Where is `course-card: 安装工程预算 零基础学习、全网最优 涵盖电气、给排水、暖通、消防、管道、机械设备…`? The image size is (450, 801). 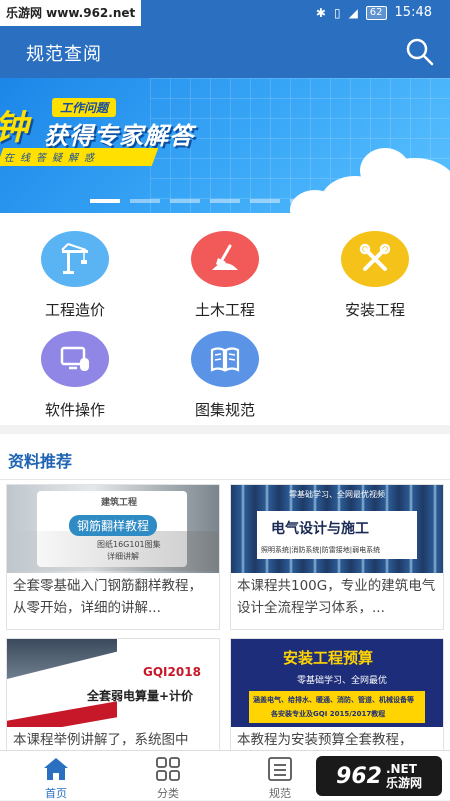
course-card: 安装工程预算 零基础学习、全网最优 涵盖电气、给排水、暖通、消防、管道、机械设备… is located at coordinates (337, 695).